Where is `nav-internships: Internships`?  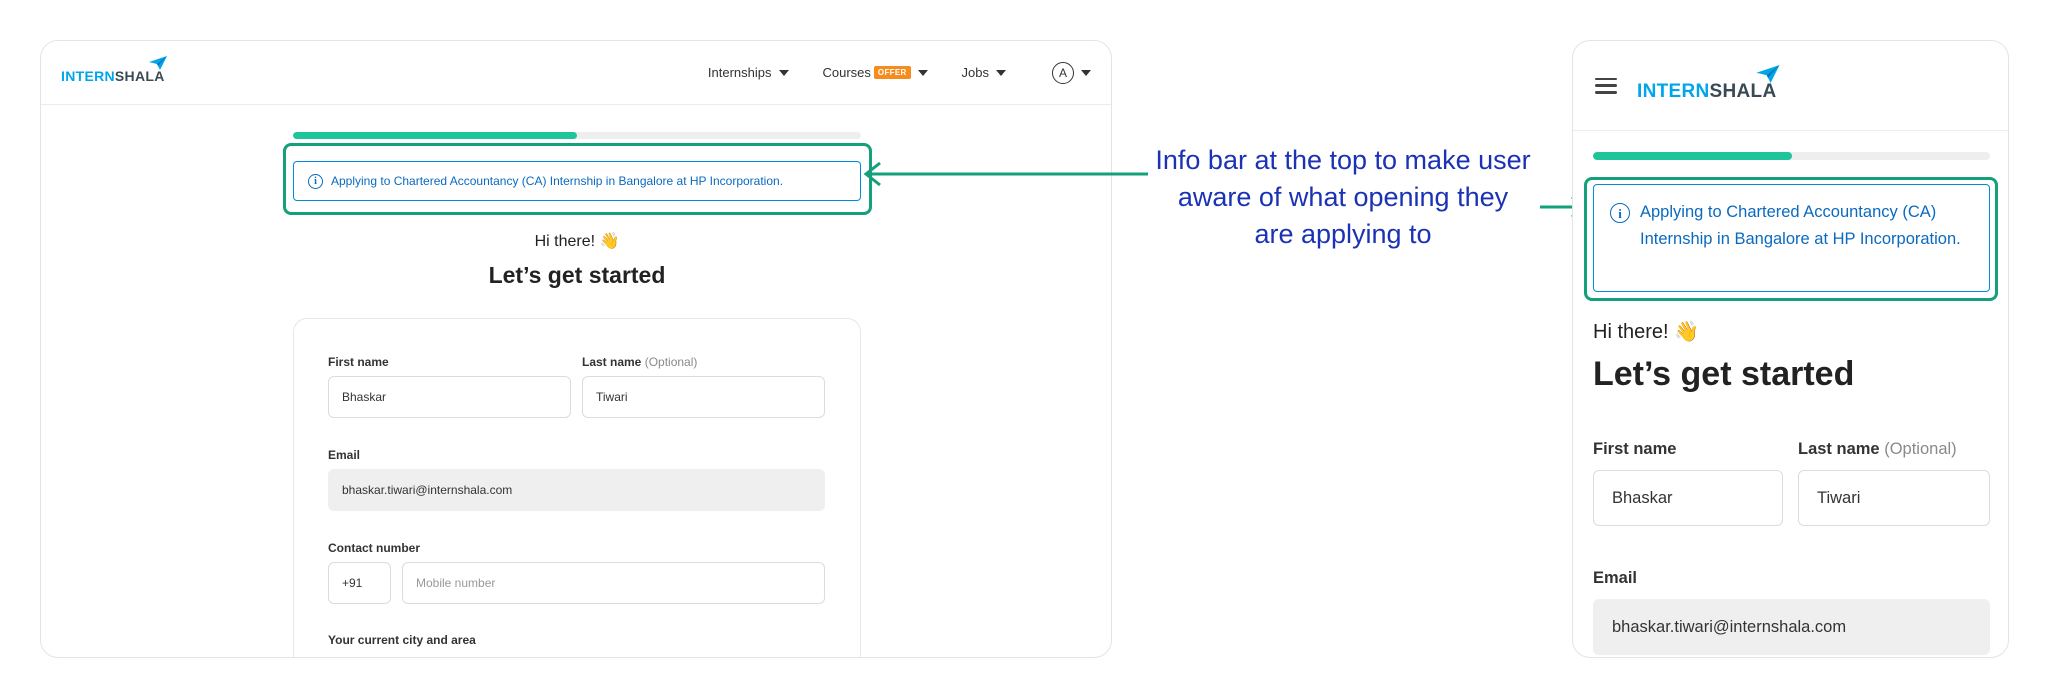
nav-internships: Internships is located at coordinates (748, 72).